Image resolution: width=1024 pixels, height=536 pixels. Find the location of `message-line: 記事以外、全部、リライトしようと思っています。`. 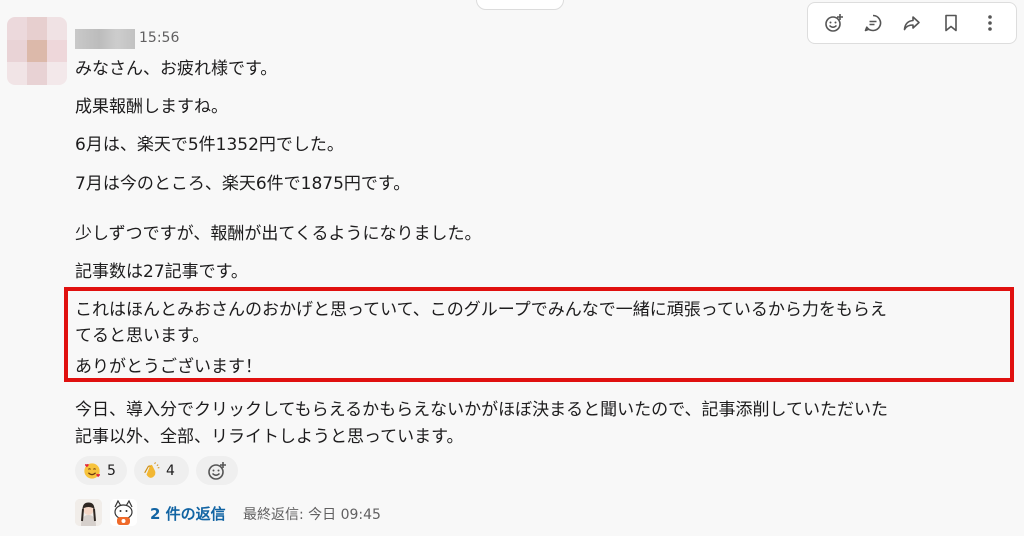

message-line: 記事以外、全部、リライトしようと思っています。 is located at coordinates (269, 437).